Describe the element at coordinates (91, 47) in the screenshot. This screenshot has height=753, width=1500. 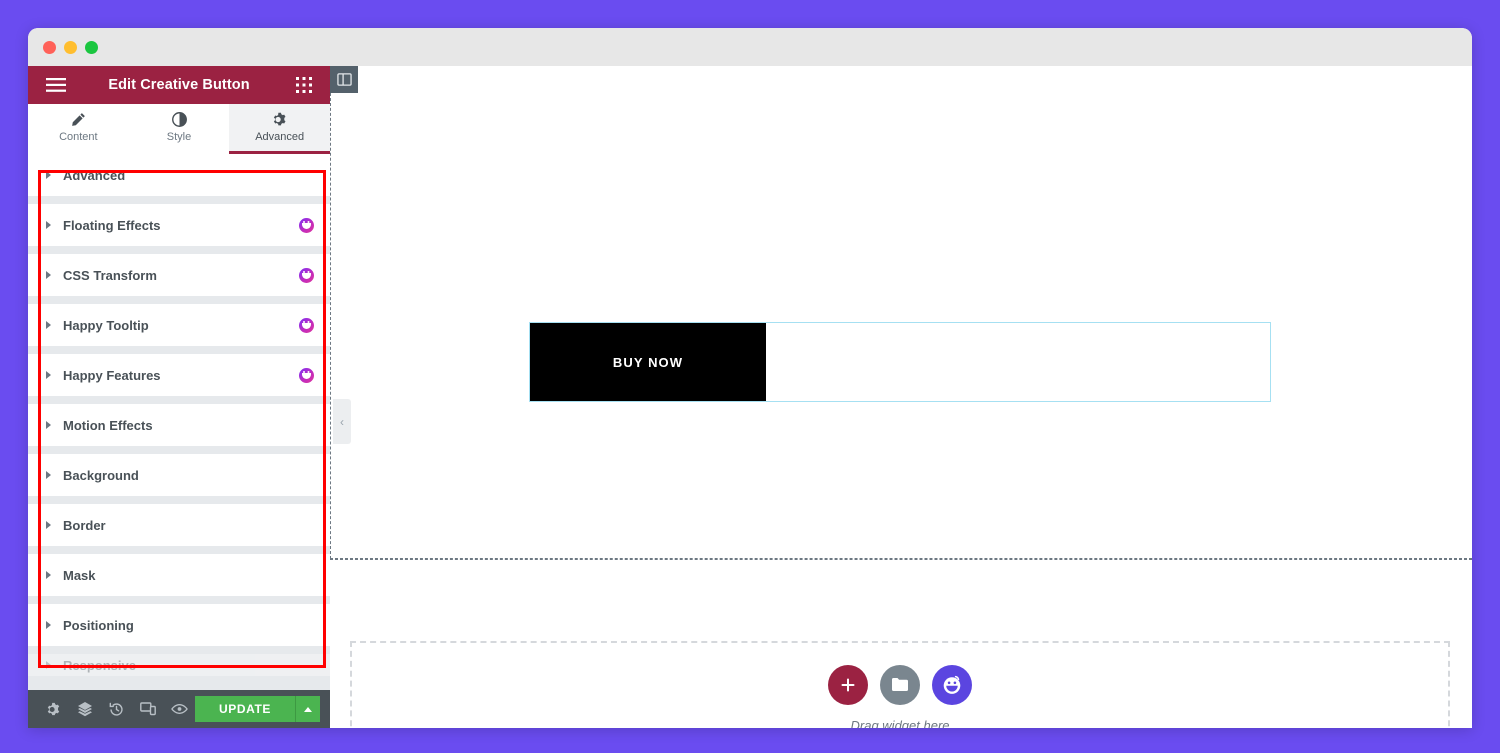
I see `window-zoom-button` at that location.